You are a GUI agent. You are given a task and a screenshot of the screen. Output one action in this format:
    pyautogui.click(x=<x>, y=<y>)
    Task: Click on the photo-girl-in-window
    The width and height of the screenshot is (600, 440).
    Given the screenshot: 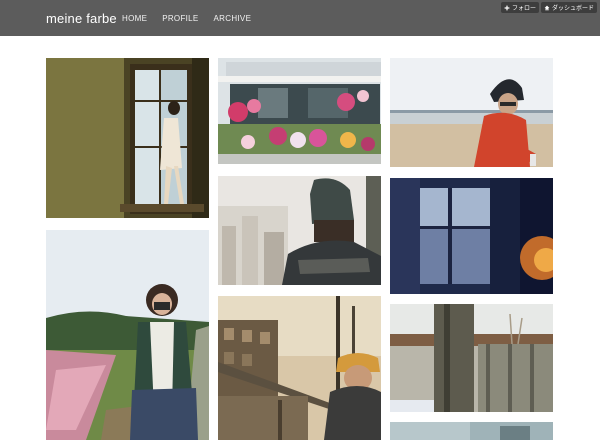 What is the action you would take?
    pyautogui.click(x=127, y=138)
    